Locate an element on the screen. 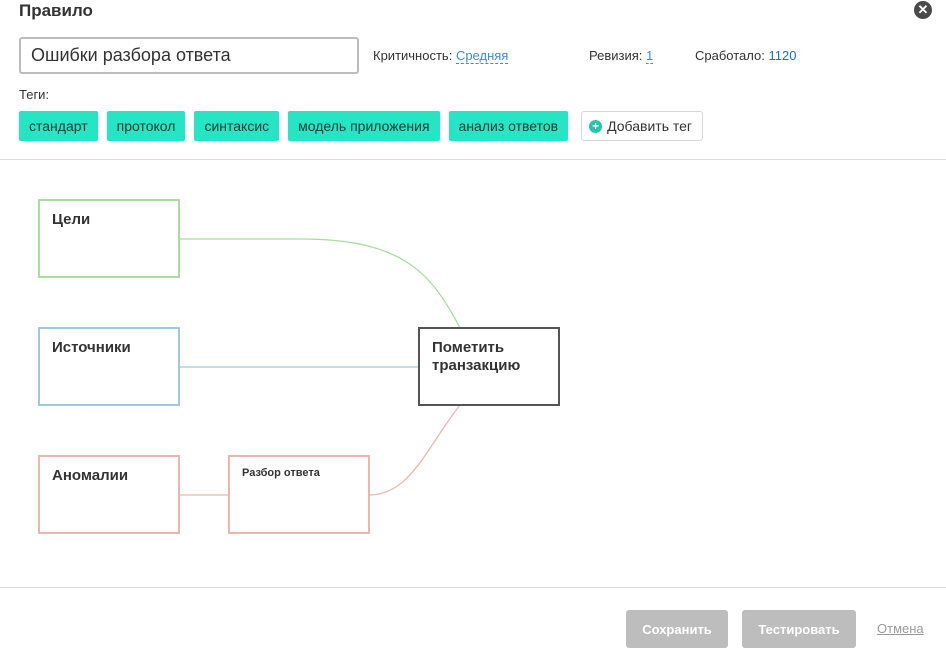 This screenshot has width=946, height=648. tag-protocol: протокол is located at coordinates (146, 126).